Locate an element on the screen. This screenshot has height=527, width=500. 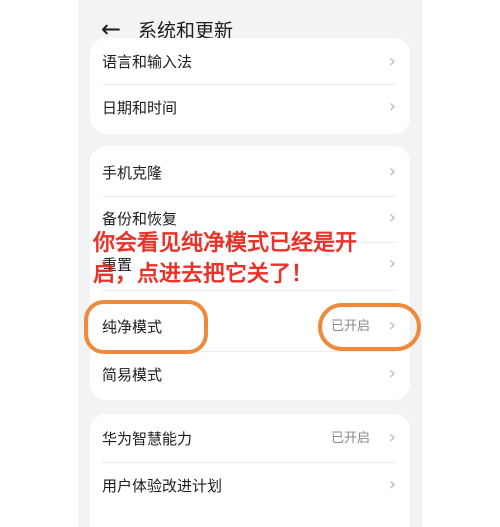
settings-item-label: 华为智慧能力 is located at coordinates (147, 439).